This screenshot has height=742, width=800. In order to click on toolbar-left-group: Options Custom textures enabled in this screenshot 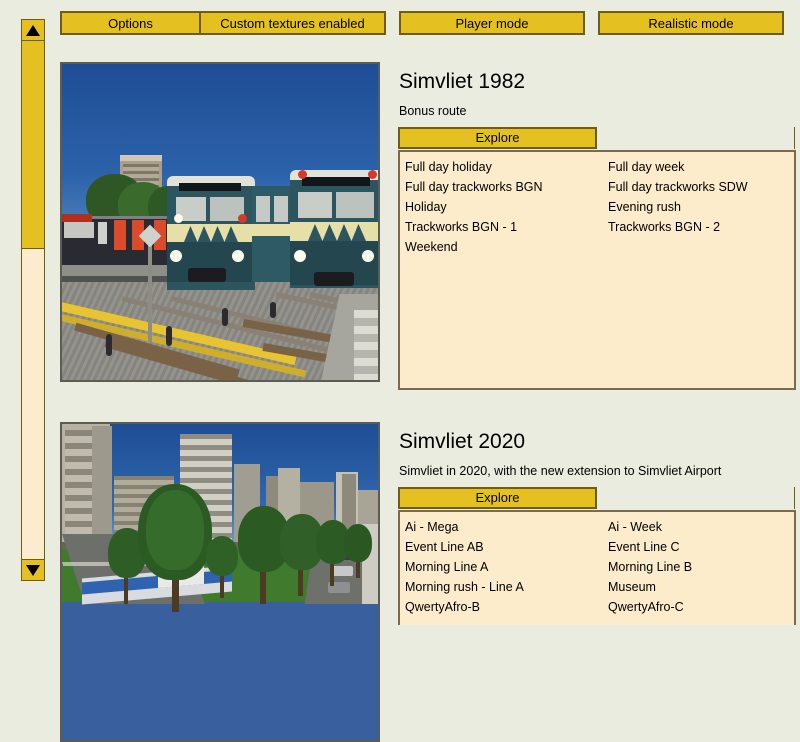, I will do `click(223, 23)`.